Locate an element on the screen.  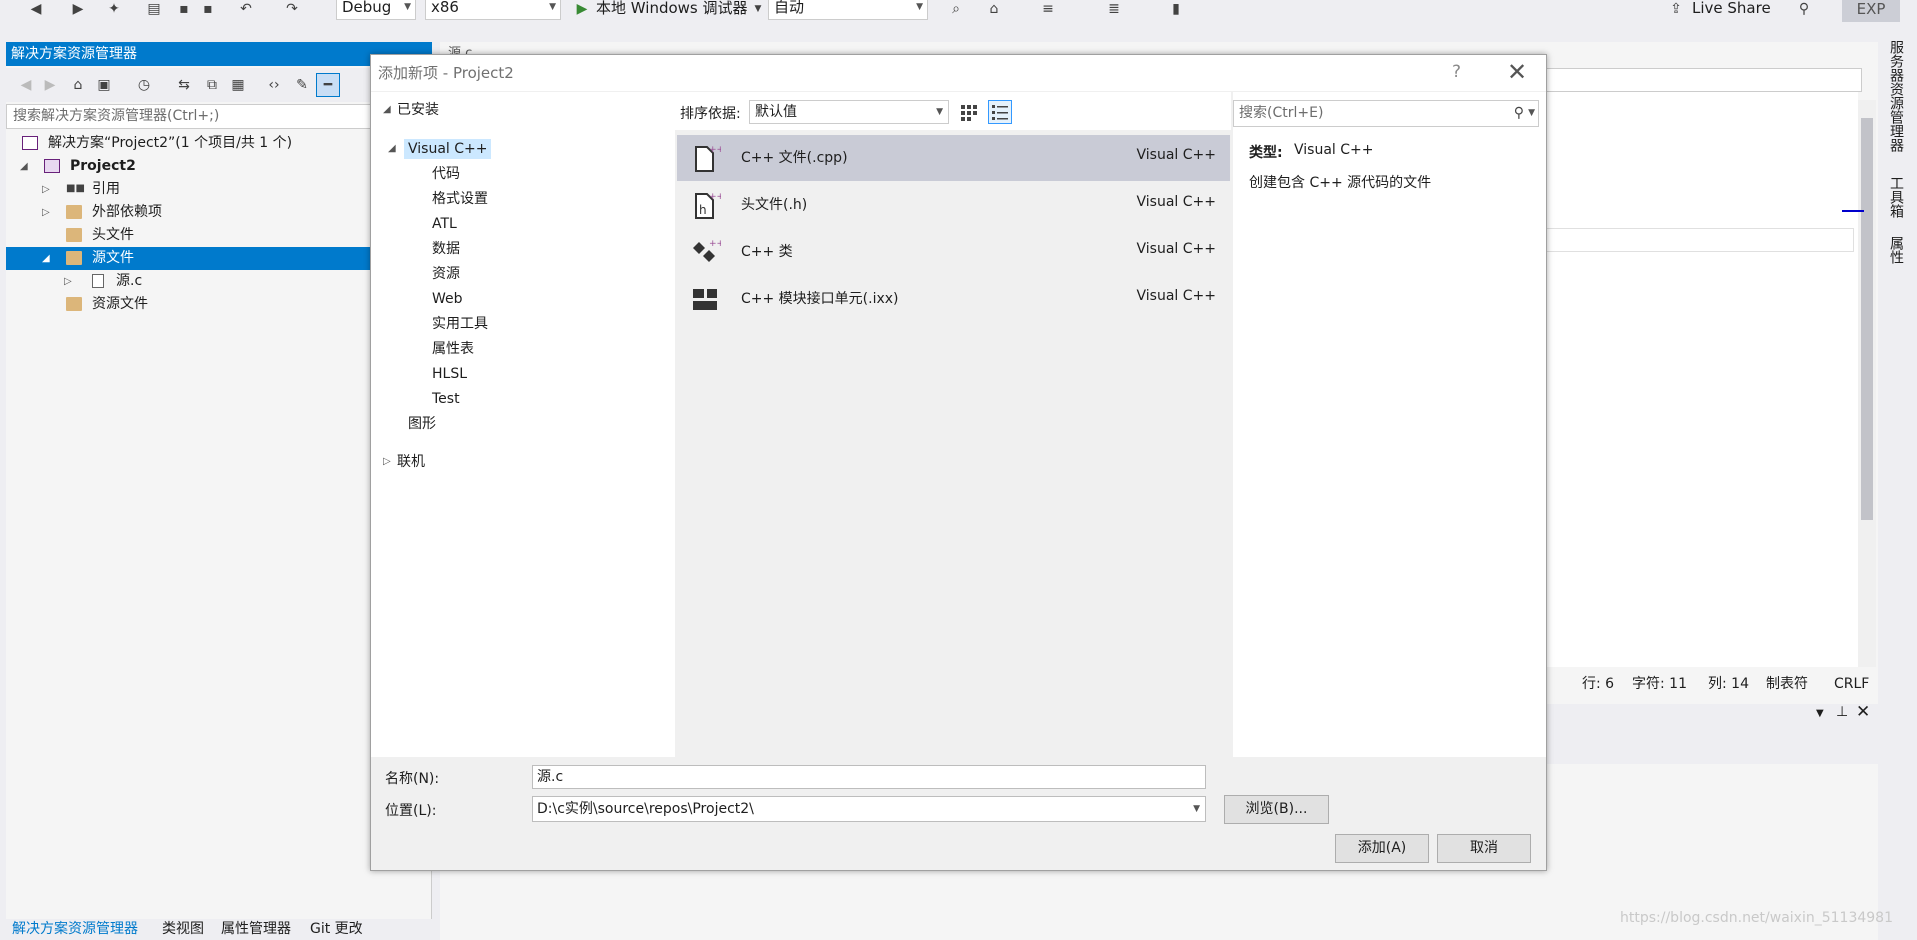
tree-item-headers: 头文件 is located at coordinates (219, 235).